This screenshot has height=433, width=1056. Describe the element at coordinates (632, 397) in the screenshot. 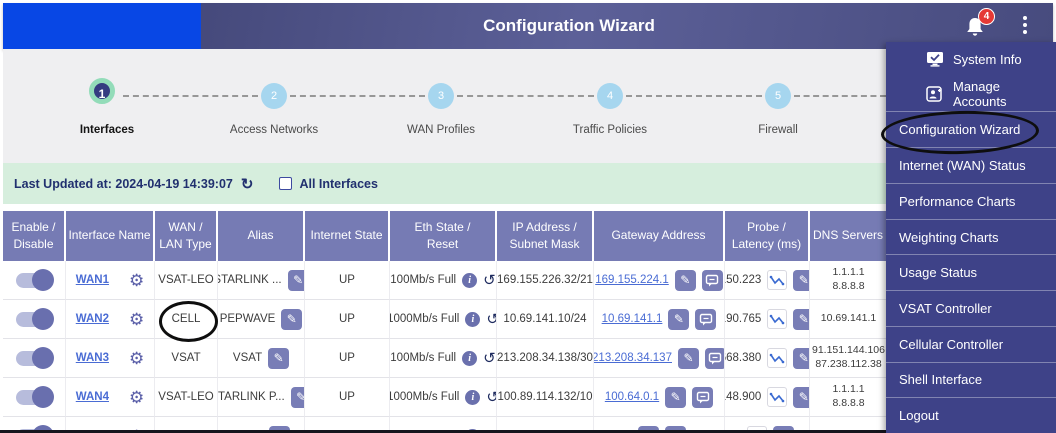

I see `gateway-link: 100.64.0.1` at that location.